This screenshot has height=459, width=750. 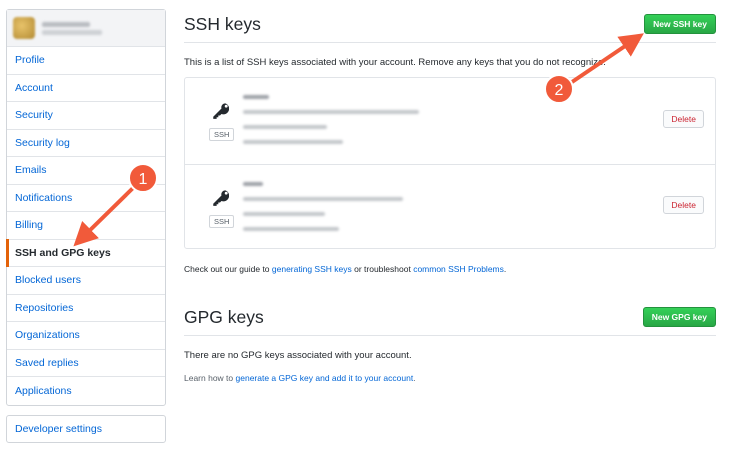 What do you see at coordinates (86, 143) in the screenshot?
I see `sidebar-item-security-log: Security log` at bounding box center [86, 143].